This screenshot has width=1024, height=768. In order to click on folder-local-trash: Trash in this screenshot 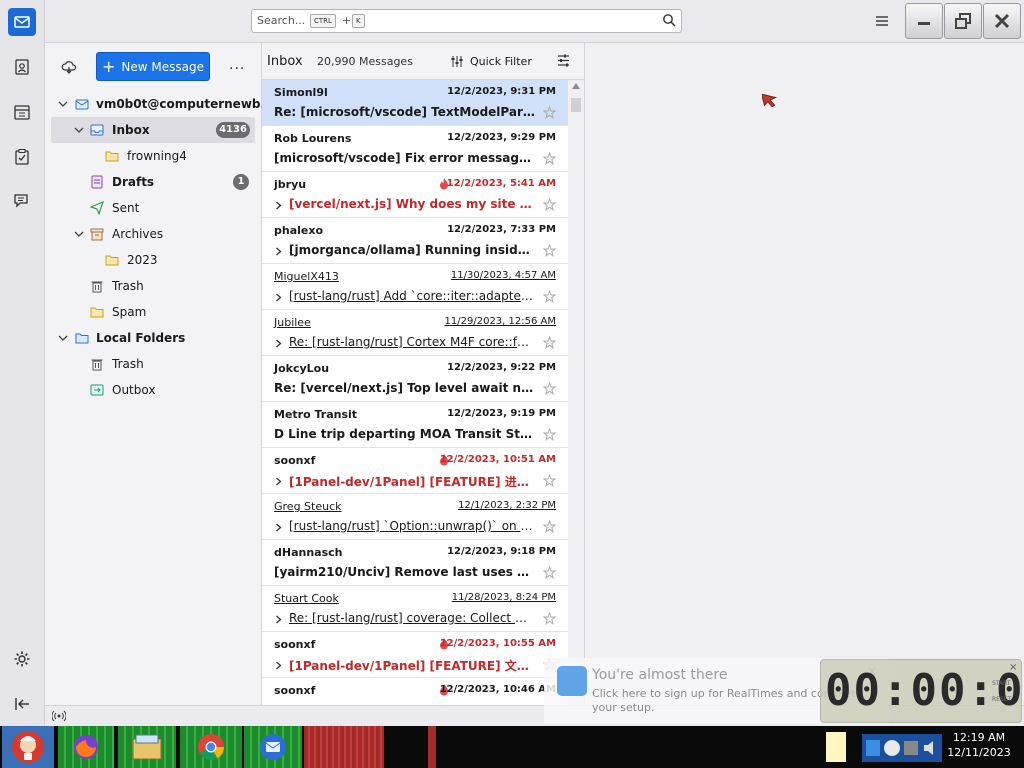, I will do `click(153, 364)`.